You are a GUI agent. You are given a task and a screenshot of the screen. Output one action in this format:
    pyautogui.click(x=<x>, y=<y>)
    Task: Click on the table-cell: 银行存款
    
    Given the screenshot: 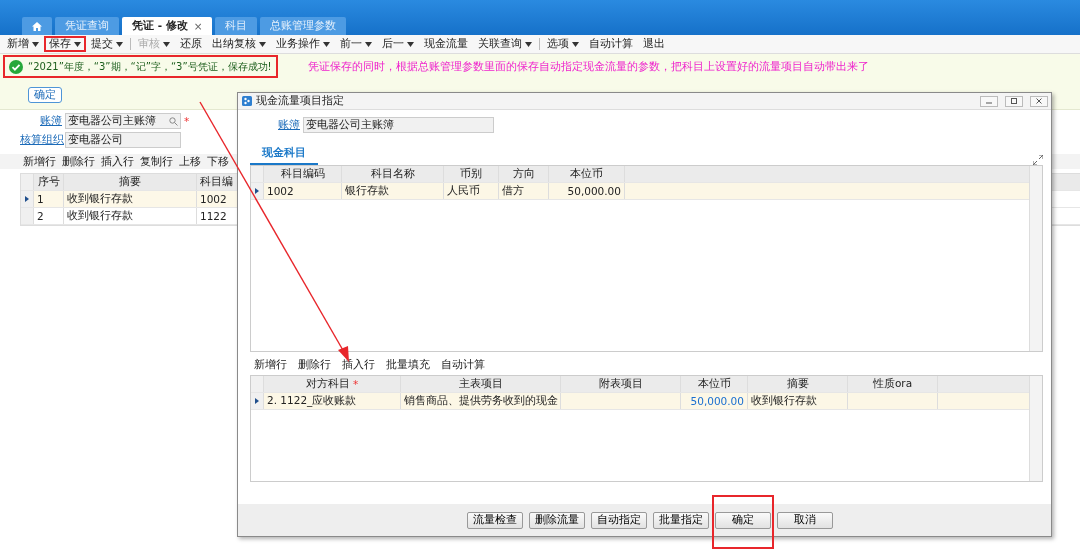 What is the action you would take?
    pyautogui.click(x=393, y=191)
    